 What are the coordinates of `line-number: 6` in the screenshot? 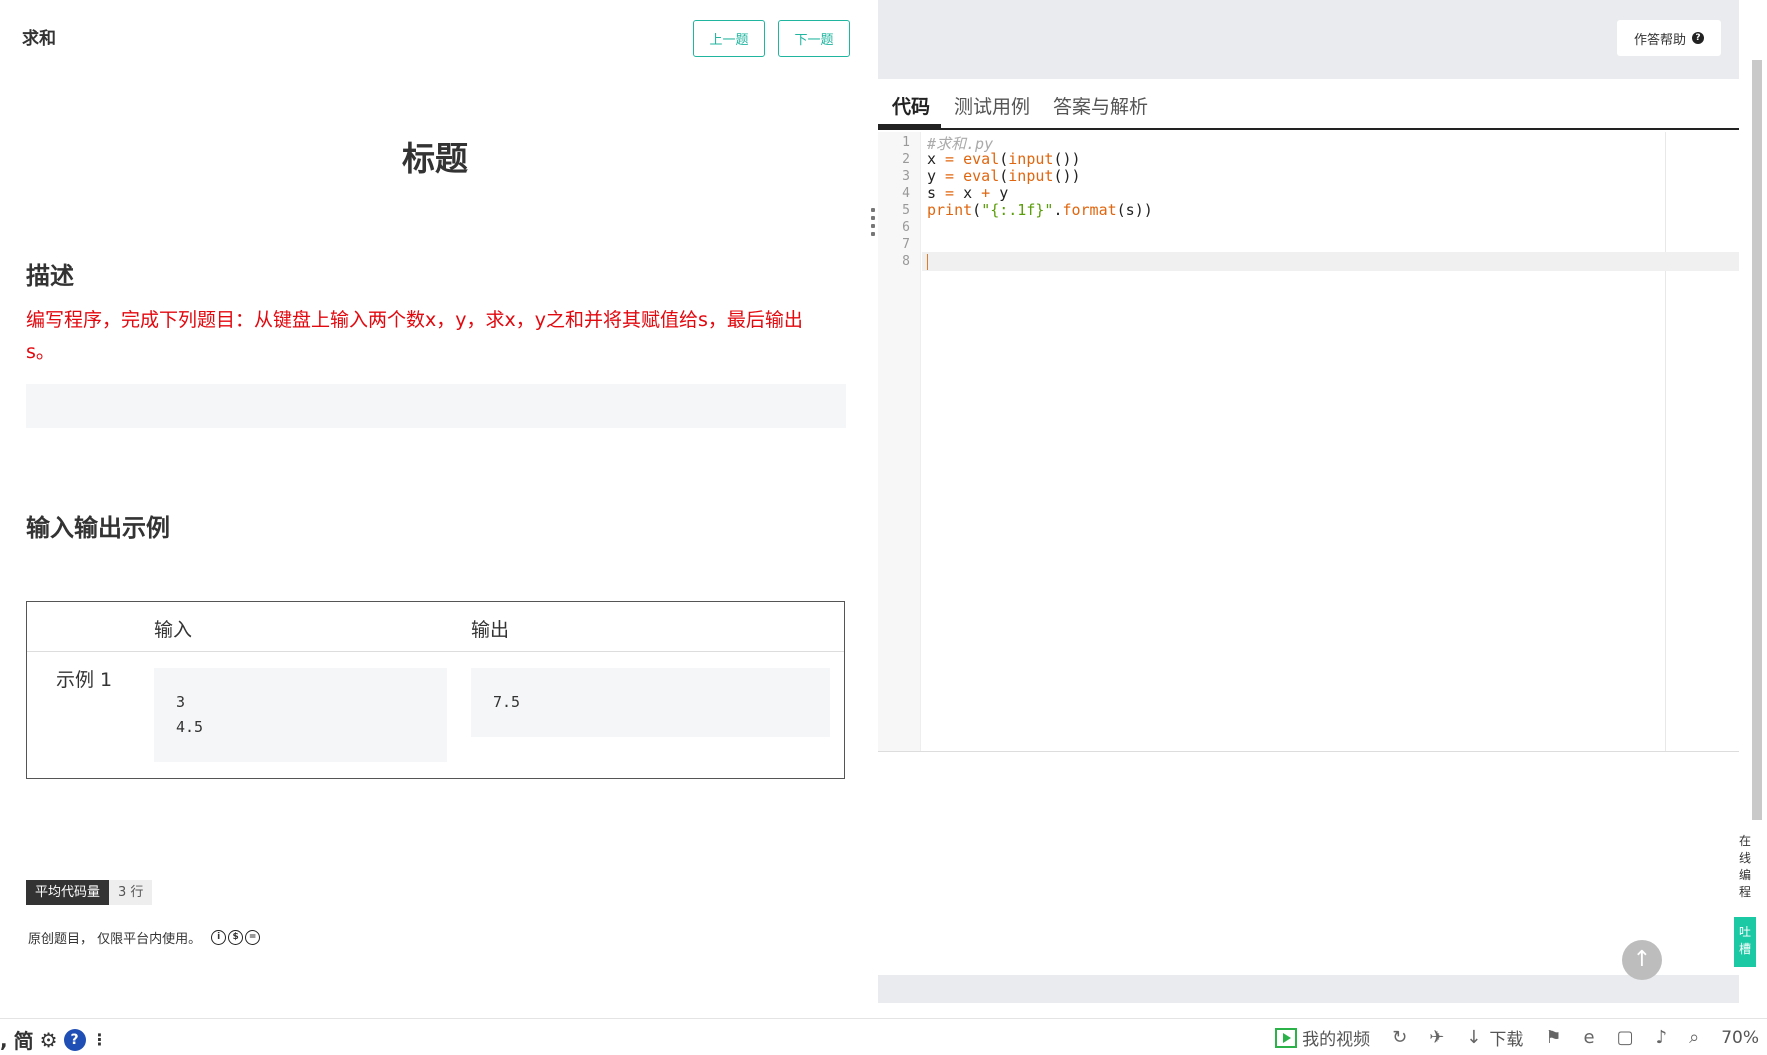 It's located at (906, 227).